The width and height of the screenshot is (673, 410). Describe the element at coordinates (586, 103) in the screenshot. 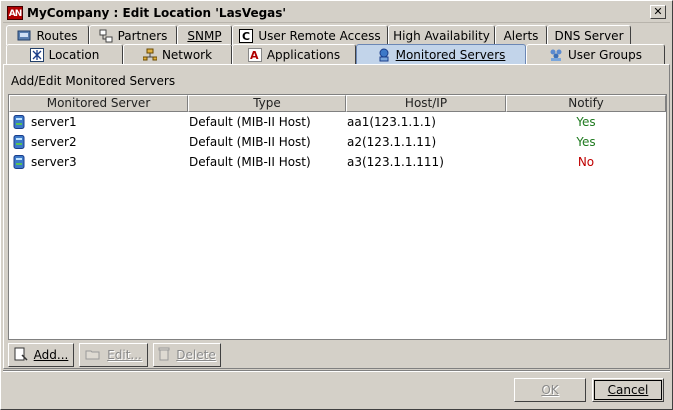

I see `column-header-notify: Notify` at that location.